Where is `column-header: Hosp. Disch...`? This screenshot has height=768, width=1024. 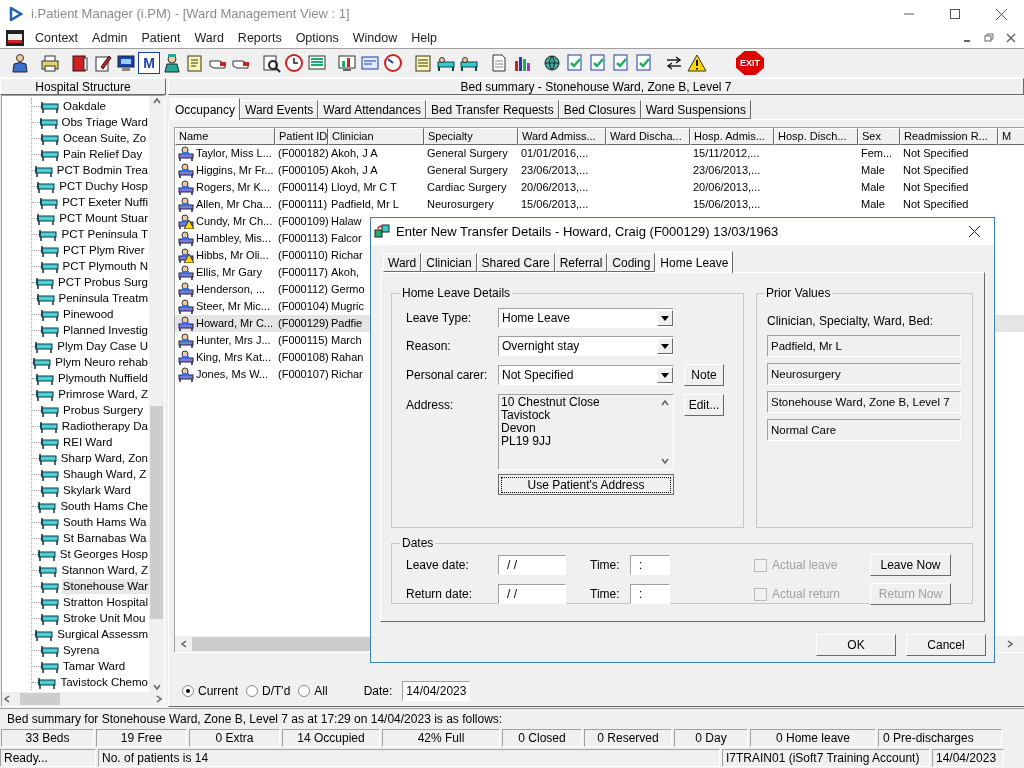
column-header: Hosp. Disch... is located at coordinates (816, 136).